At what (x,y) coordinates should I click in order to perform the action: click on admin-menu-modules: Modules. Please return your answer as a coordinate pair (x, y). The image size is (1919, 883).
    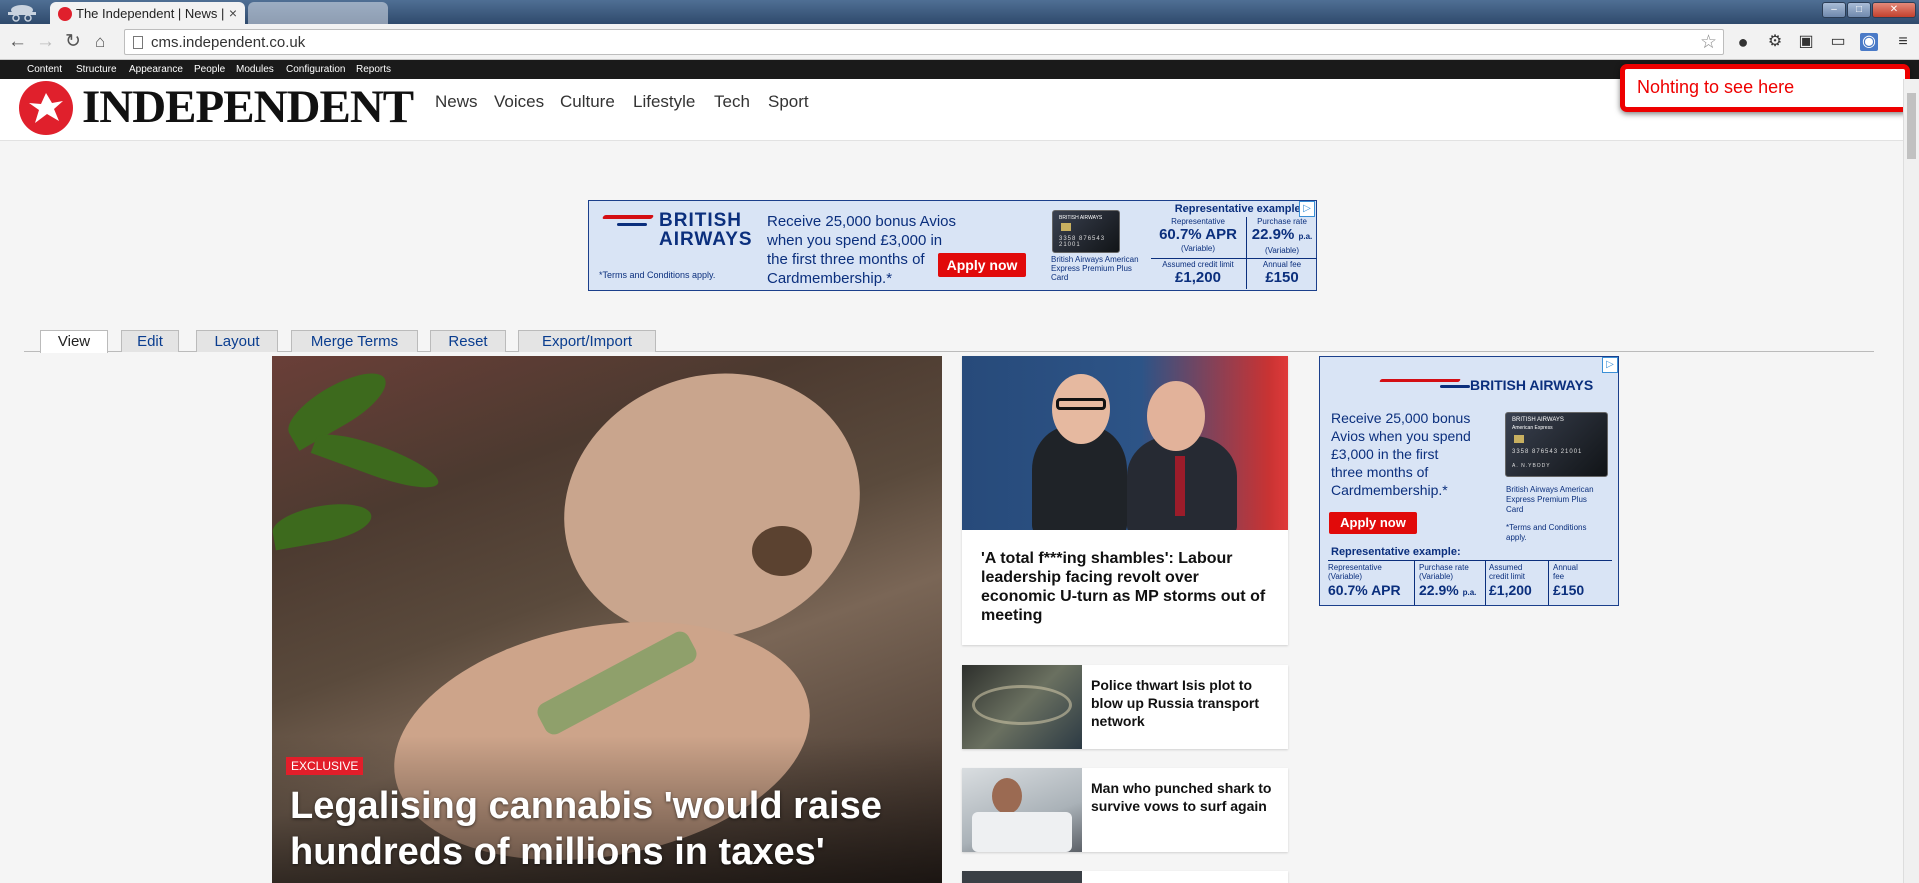
    Looking at the image, I should click on (255, 69).